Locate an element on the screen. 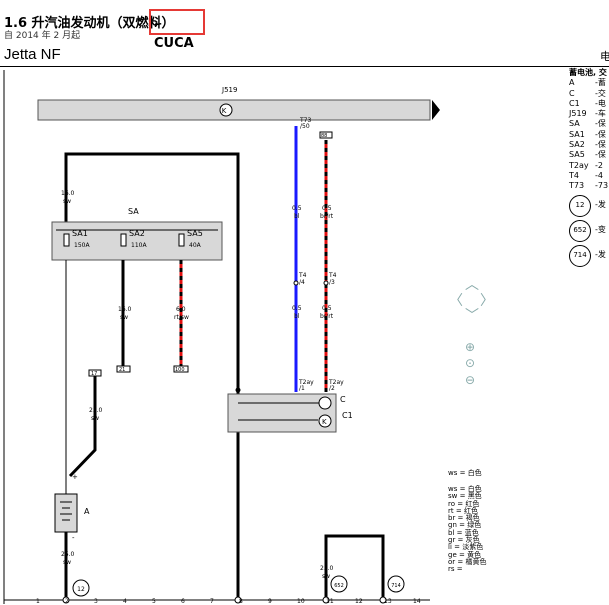  legend-item: T4 -4 is located at coordinates (589, 176).